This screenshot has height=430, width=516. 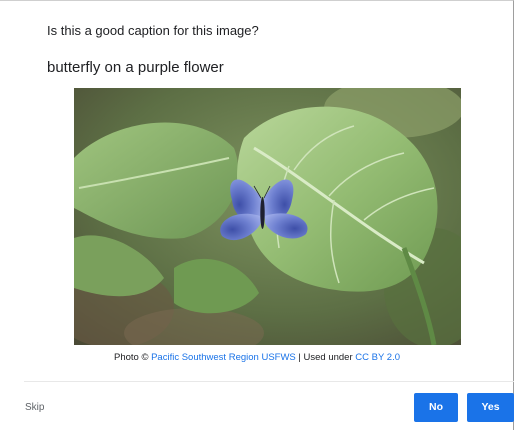 What do you see at coordinates (436, 407) in the screenshot?
I see `no-button: No` at bounding box center [436, 407].